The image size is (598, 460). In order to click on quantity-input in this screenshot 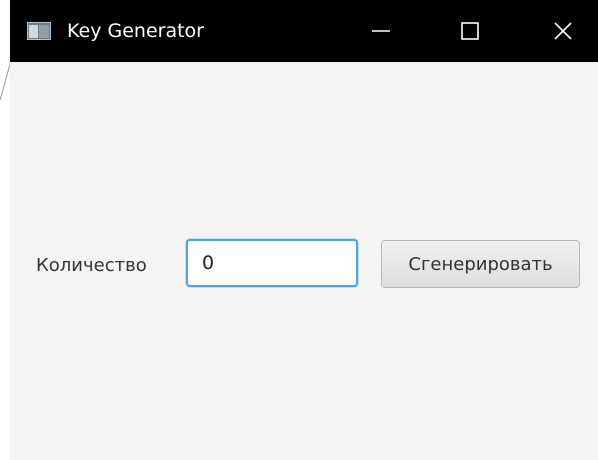, I will do `click(272, 263)`.